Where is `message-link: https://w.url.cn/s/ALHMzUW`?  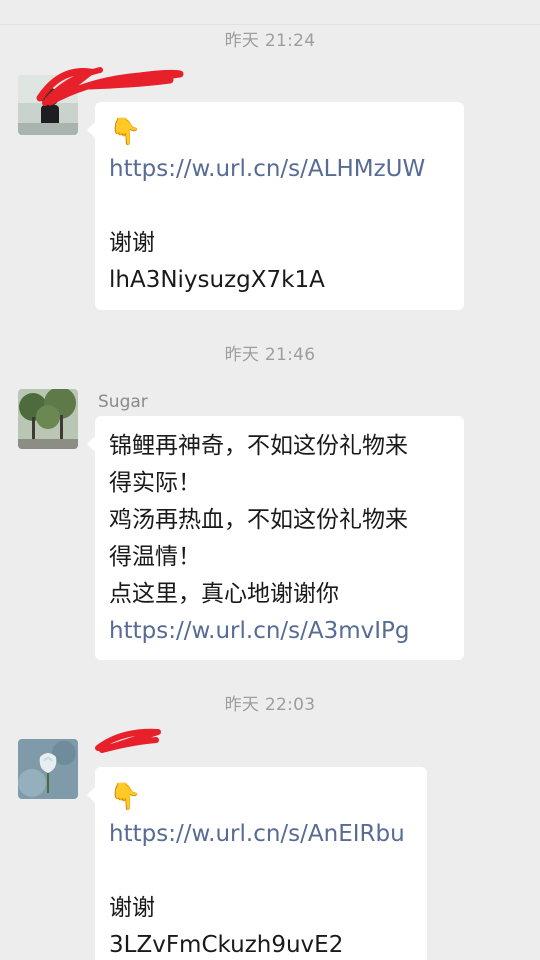
message-link: https://w.url.cn/s/ALHMzUW is located at coordinates (279, 169).